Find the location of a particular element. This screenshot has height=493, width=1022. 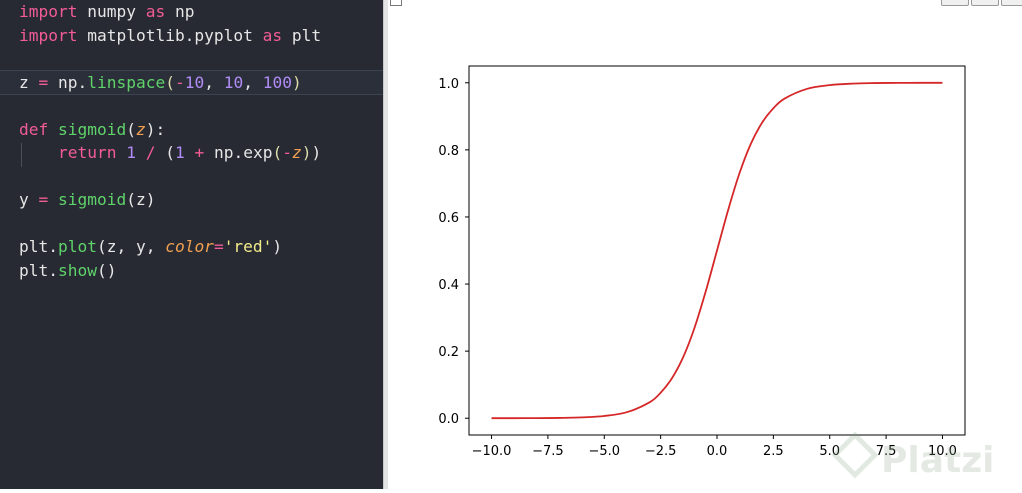

y-tick-label: 1.0 is located at coordinates (448, 84).